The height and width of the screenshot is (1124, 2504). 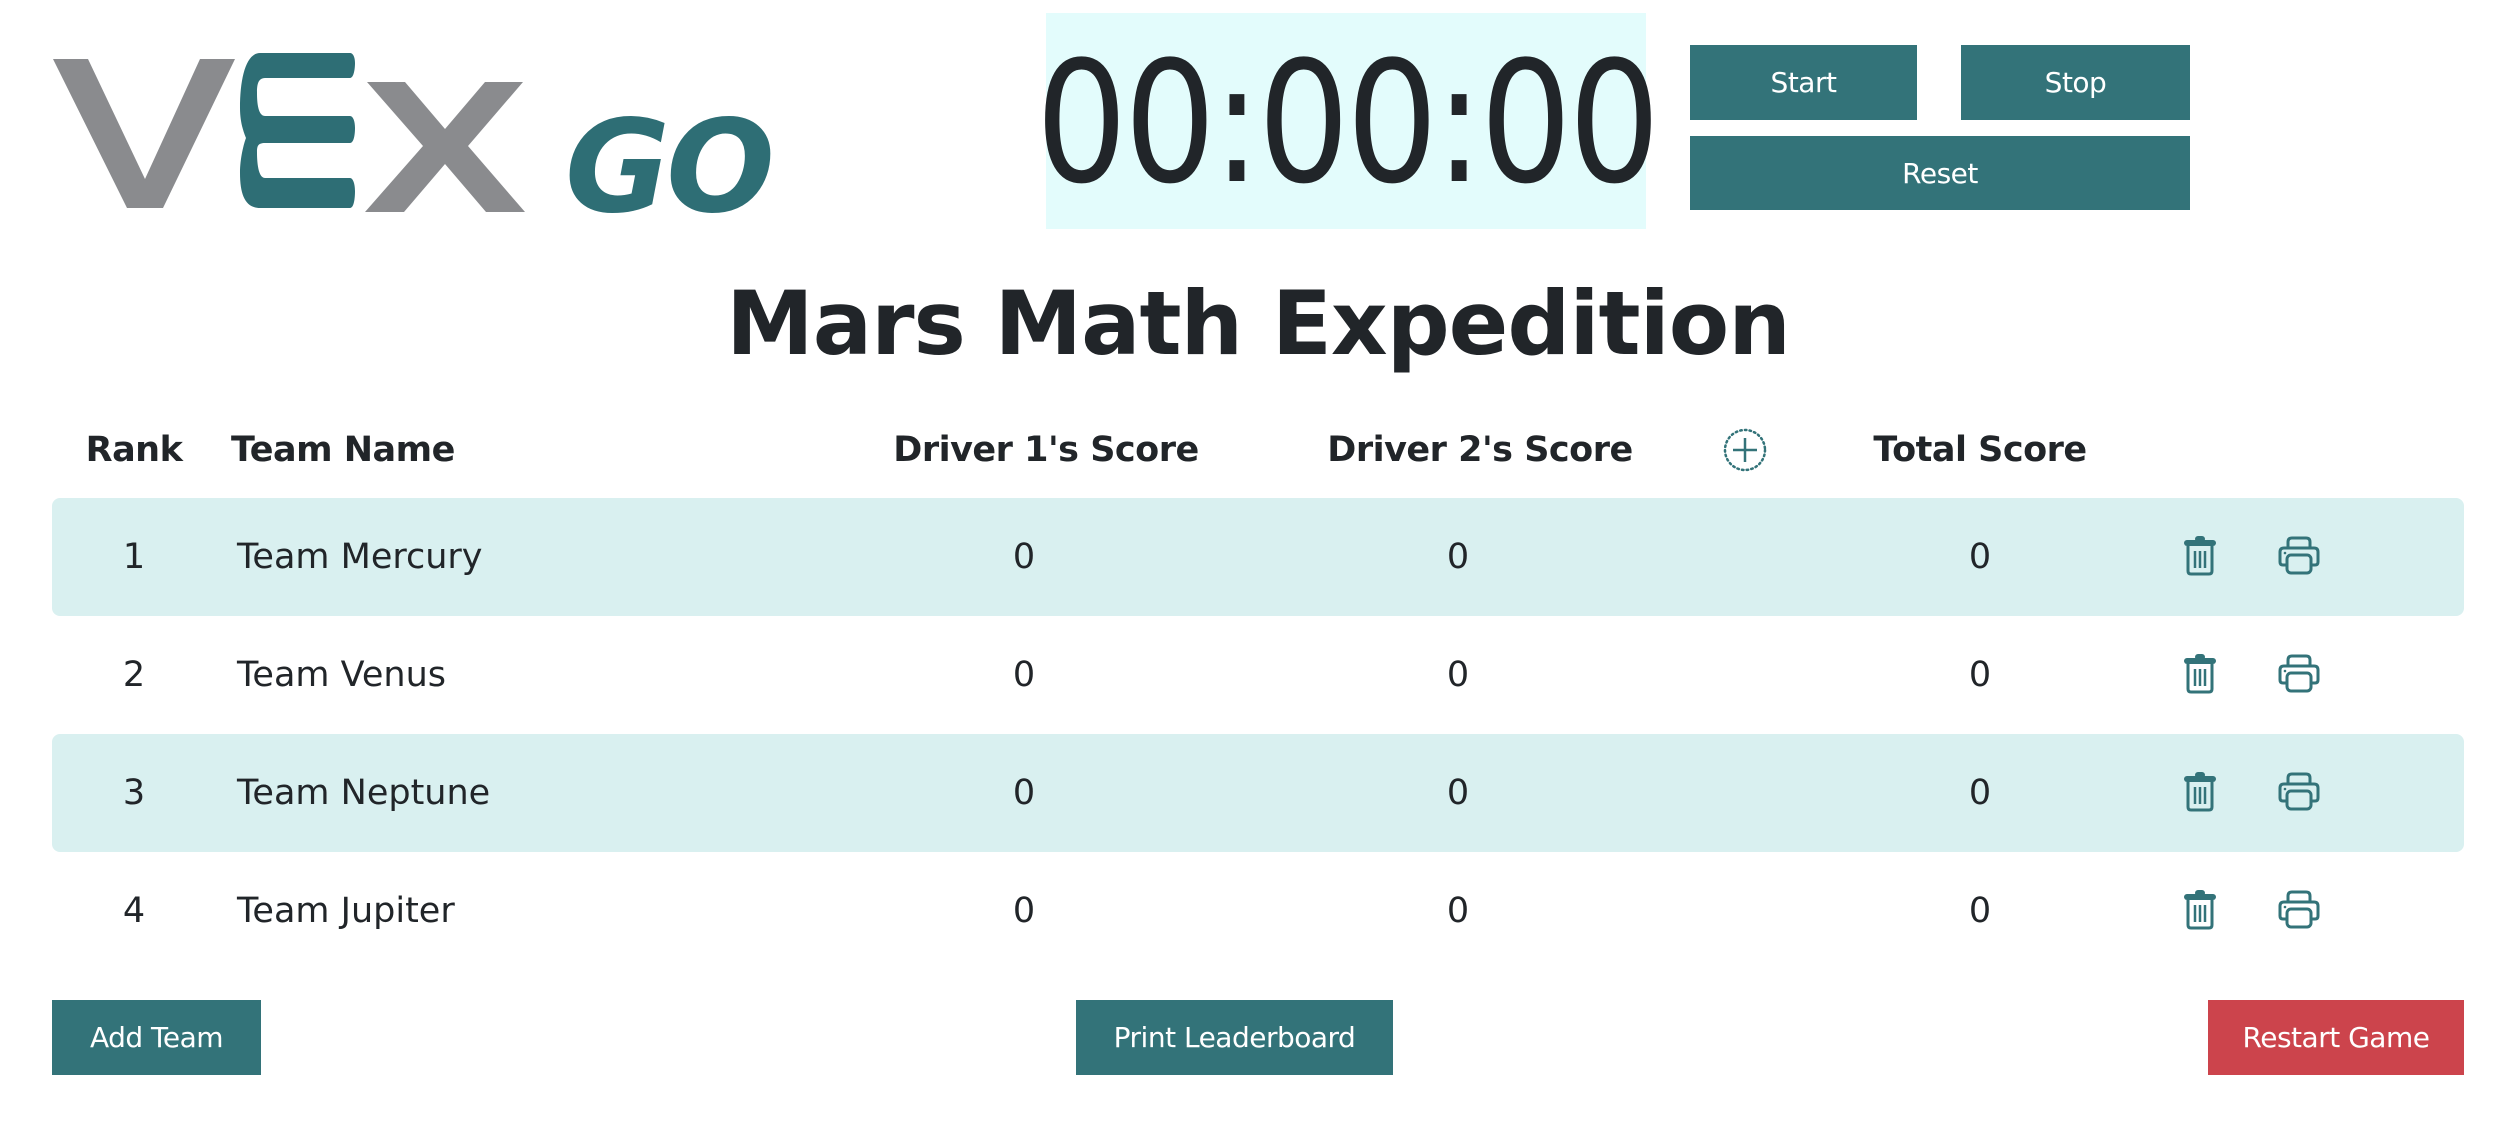 I want to click on table-row: 3 Team Neptune 0 0 0, so click(x=1258, y=793).